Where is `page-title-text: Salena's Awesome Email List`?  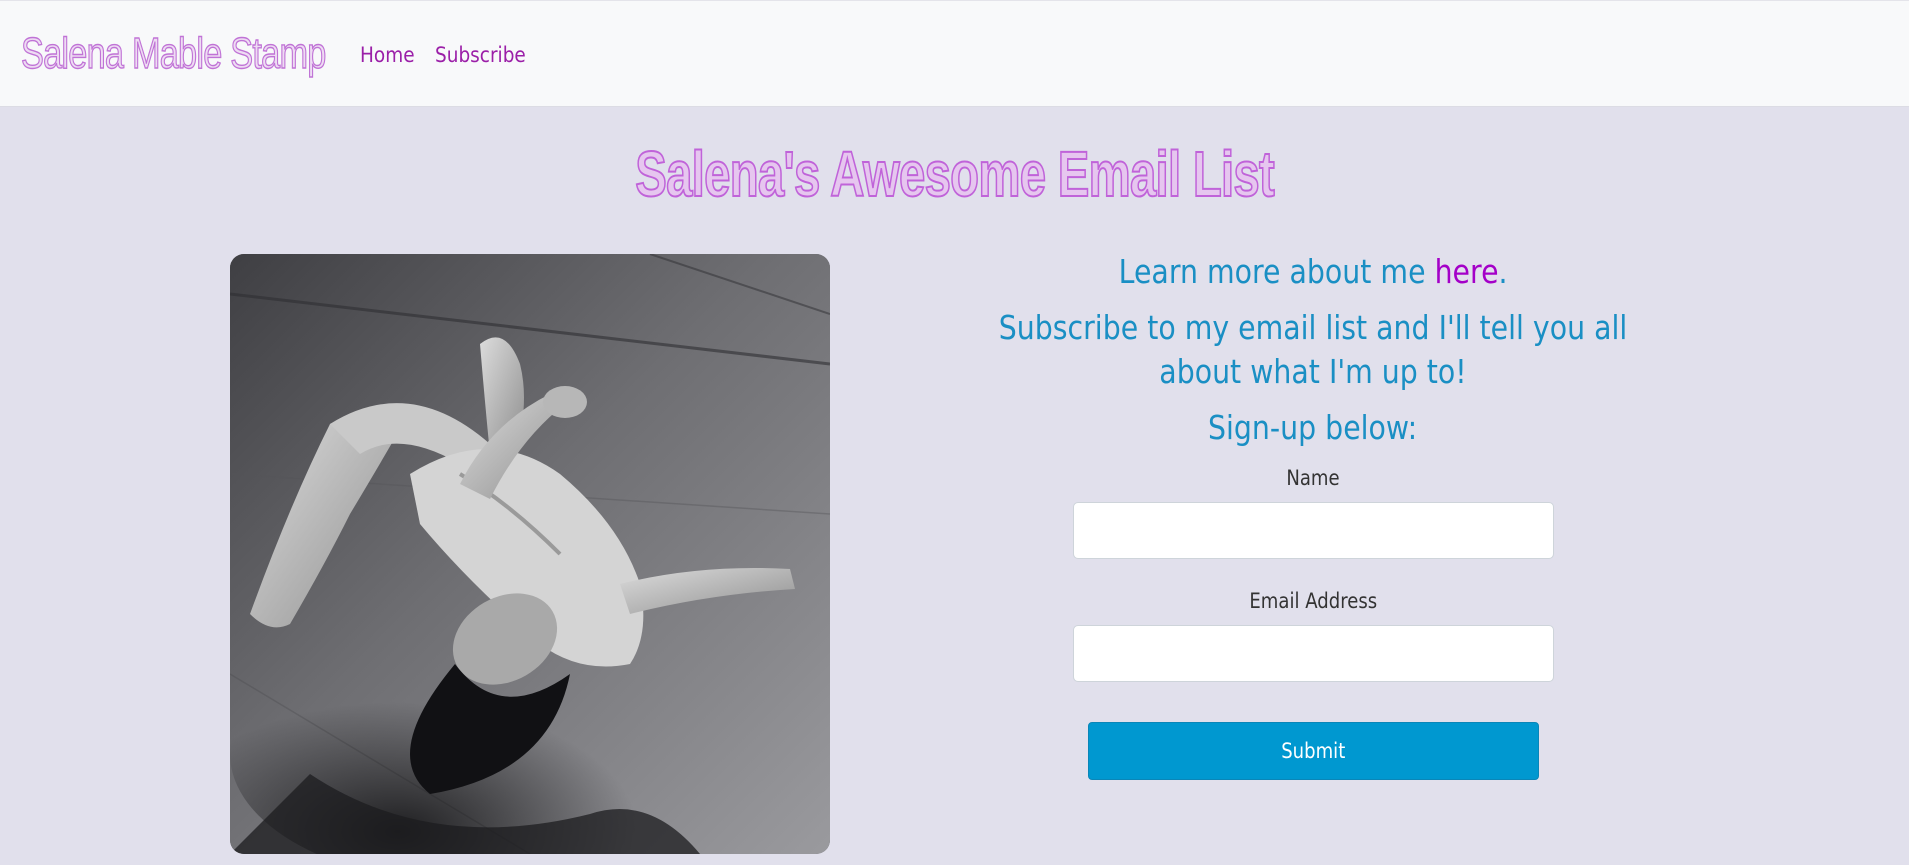
page-title-text: Salena's Awesome Email List is located at coordinates (954, 174).